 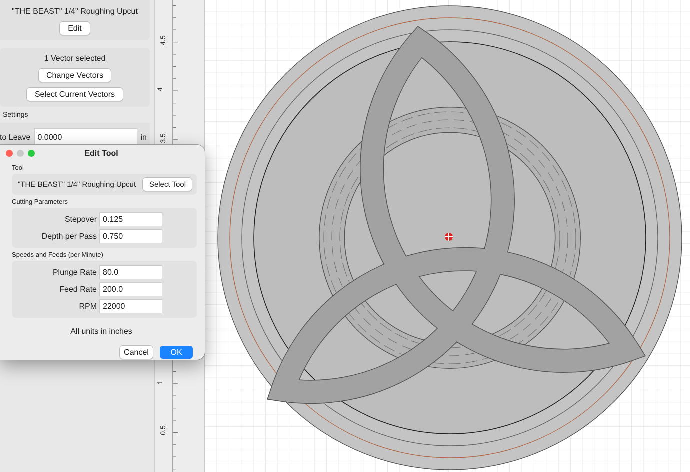 What do you see at coordinates (143, 137) in the screenshot?
I see `unit-label: in` at bounding box center [143, 137].